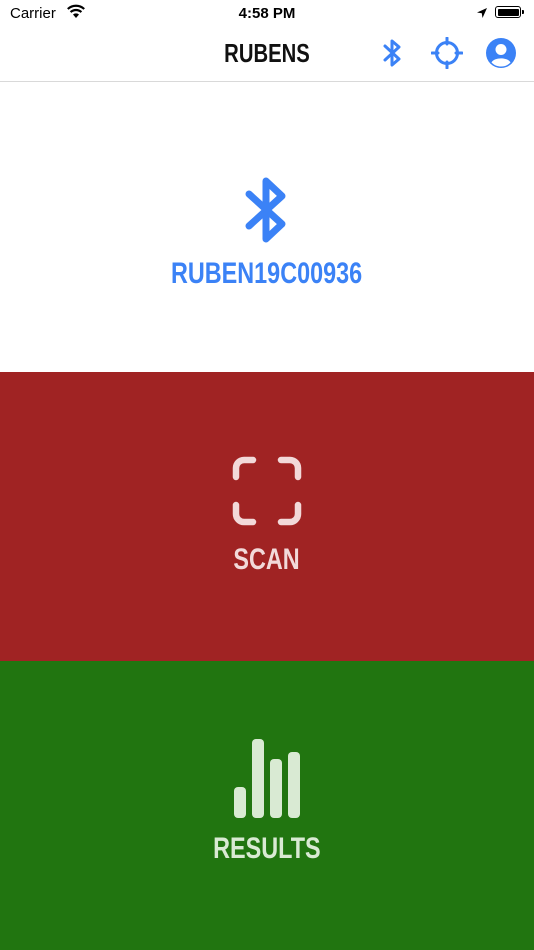 The image size is (534, 950). Describe the element at coordinates (267, 559) in the screenshot. I see `scan-label: SCAN` at that location.